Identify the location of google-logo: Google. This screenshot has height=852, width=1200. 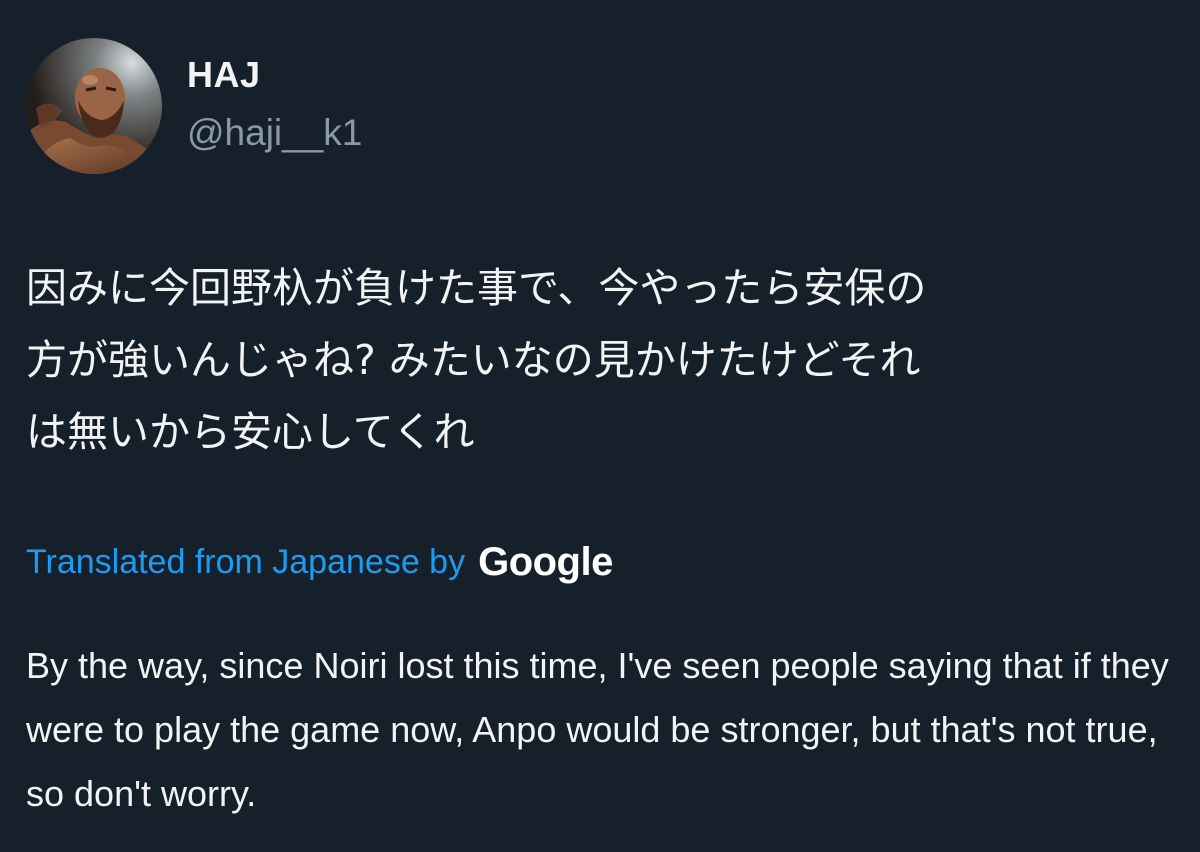
(545, 561).